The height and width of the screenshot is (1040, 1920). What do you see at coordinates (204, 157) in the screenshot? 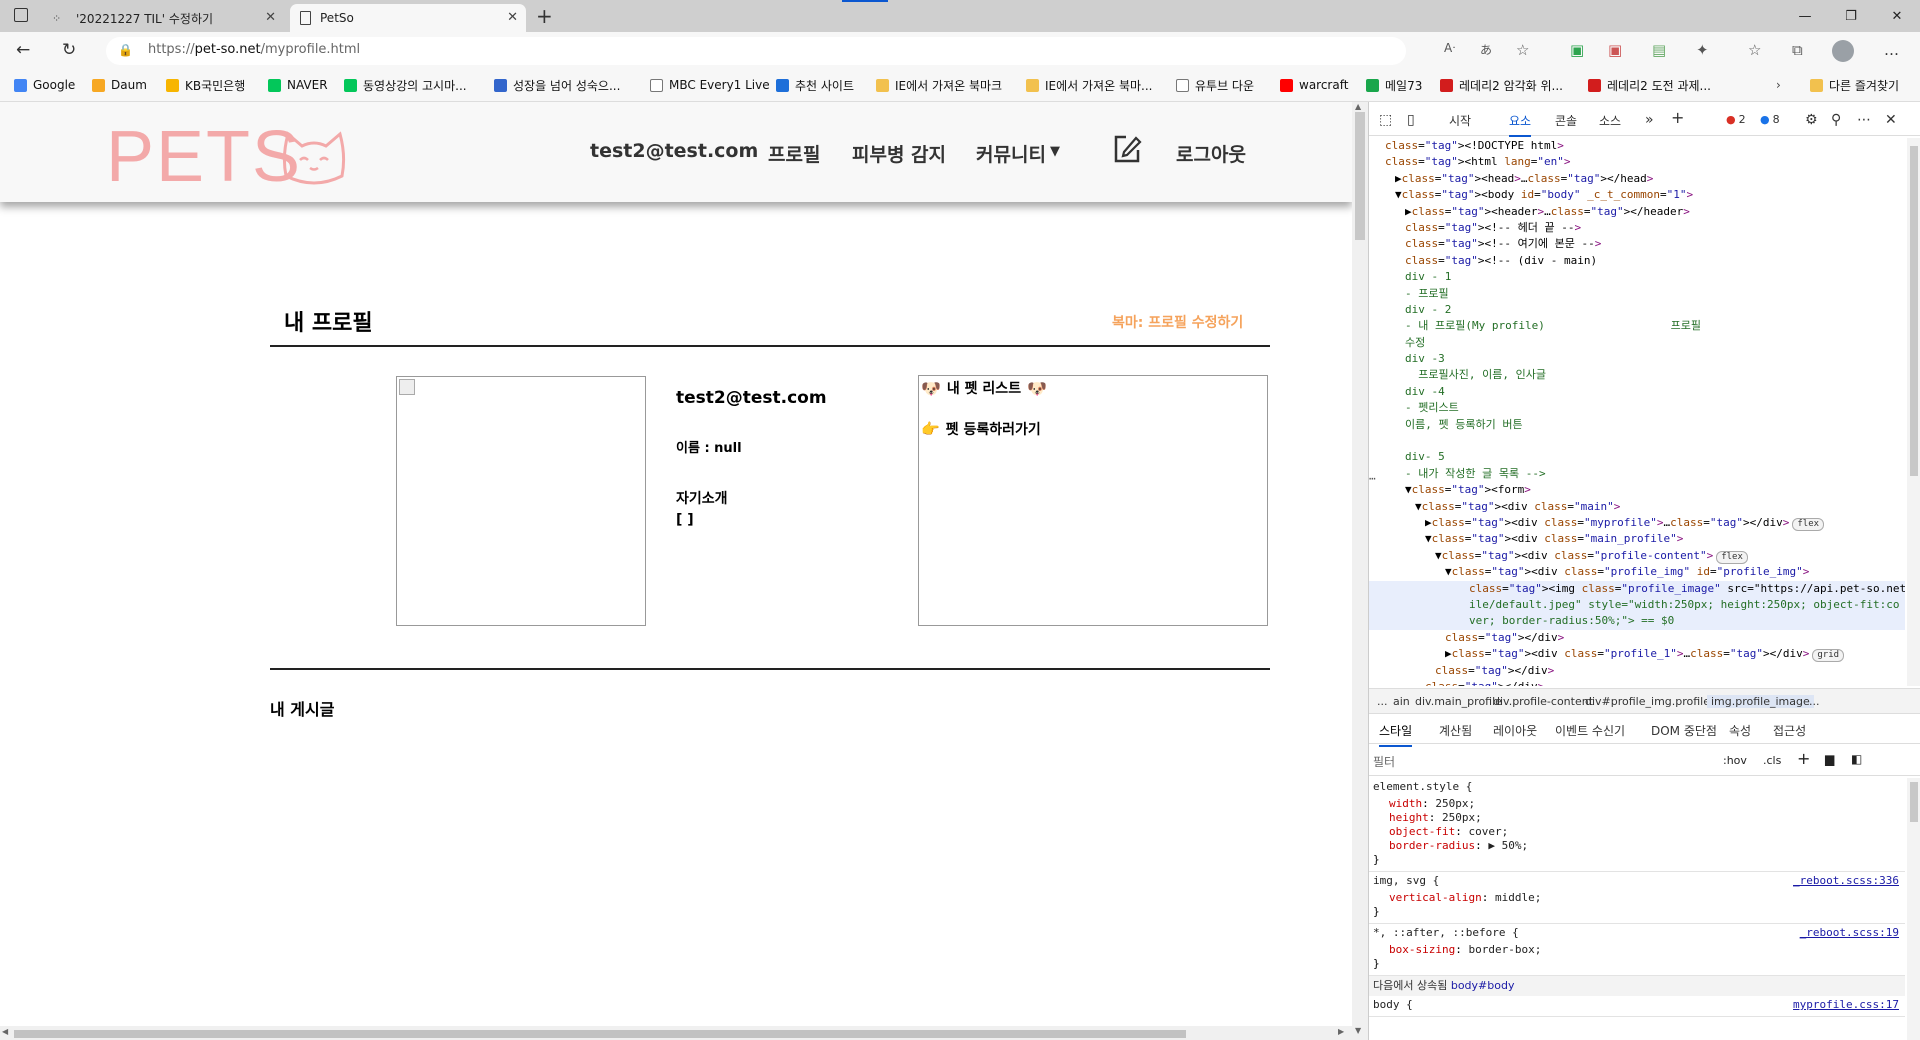
I see `site-logo: PETS` at bounding box center [204, 157].